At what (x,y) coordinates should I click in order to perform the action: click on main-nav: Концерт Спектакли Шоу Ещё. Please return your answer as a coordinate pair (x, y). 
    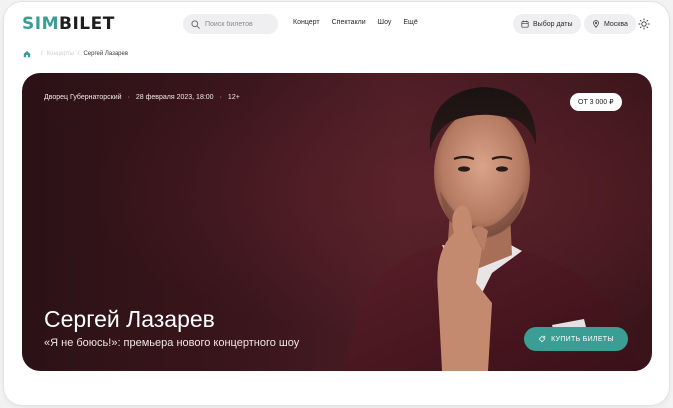
    Looking at the image, I should click on (361, 22).